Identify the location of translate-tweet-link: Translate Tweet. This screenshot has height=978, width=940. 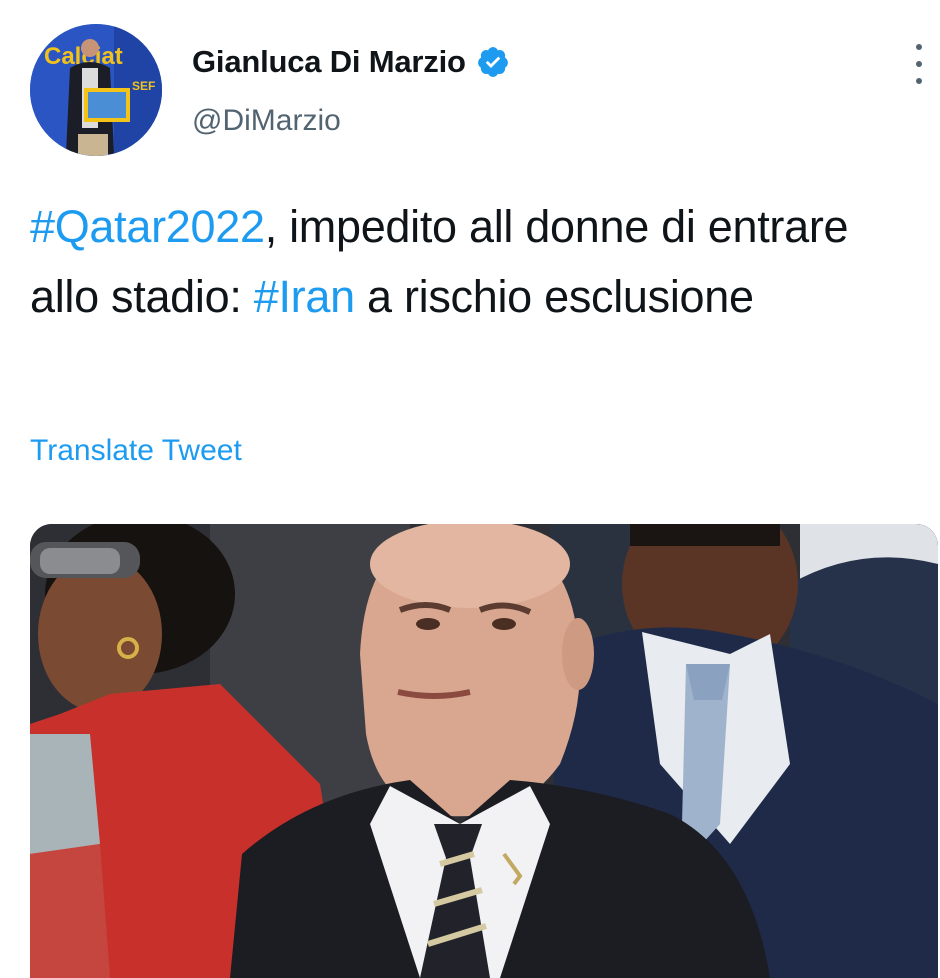
(136, 451).